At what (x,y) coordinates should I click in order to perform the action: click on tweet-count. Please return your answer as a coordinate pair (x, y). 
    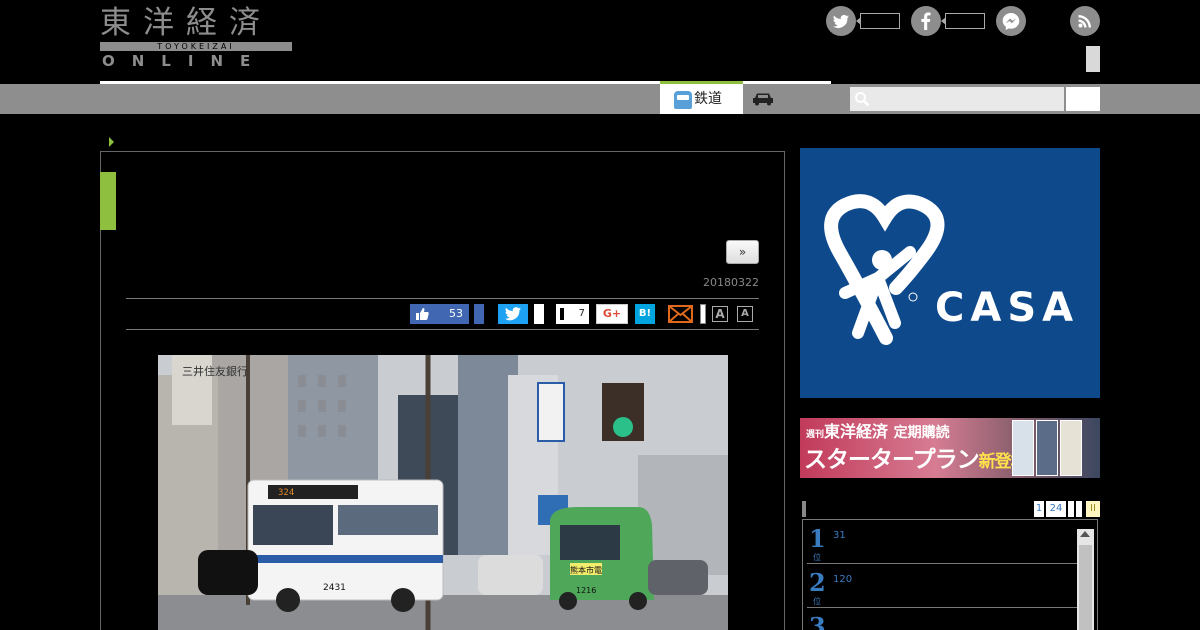
    Looking at the image, I should click on (539, 314).